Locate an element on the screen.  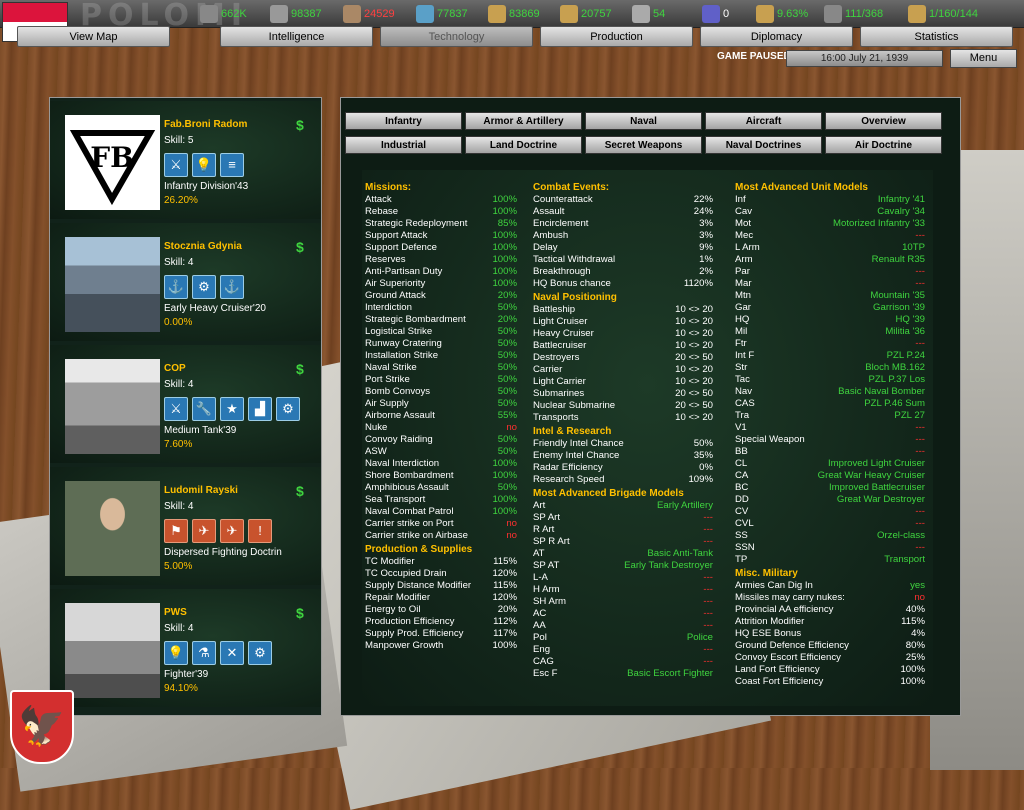
team-project: Dispersed Fighting Doctrin is located at coordinates (223, 552).